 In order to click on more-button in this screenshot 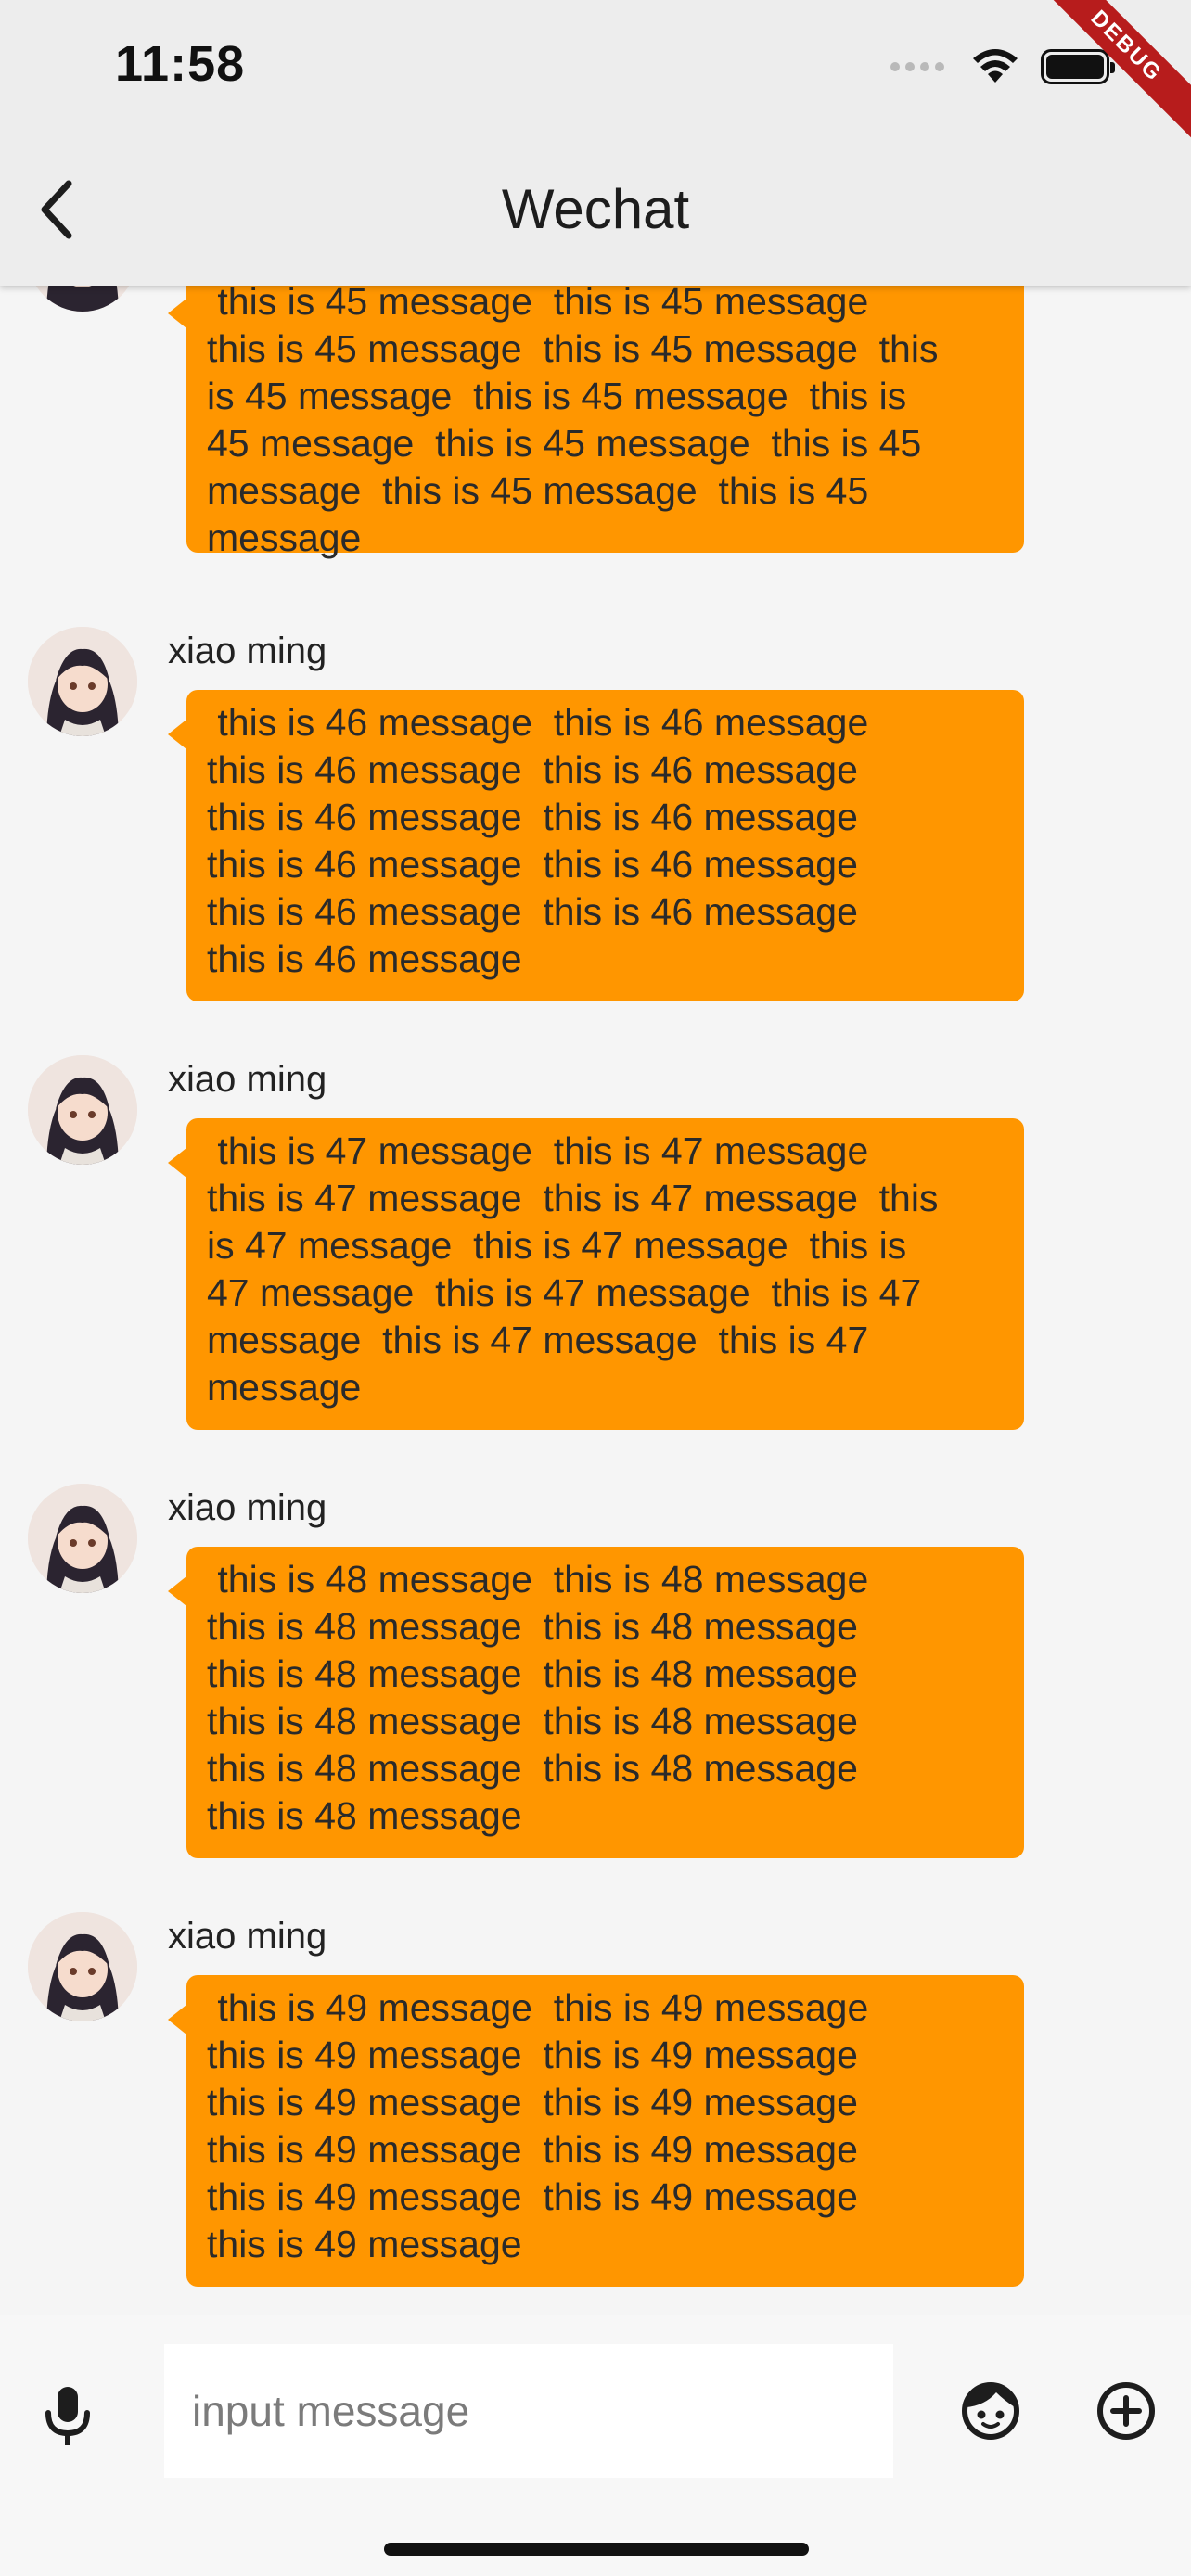, I will do `click(1126, 2410)`.